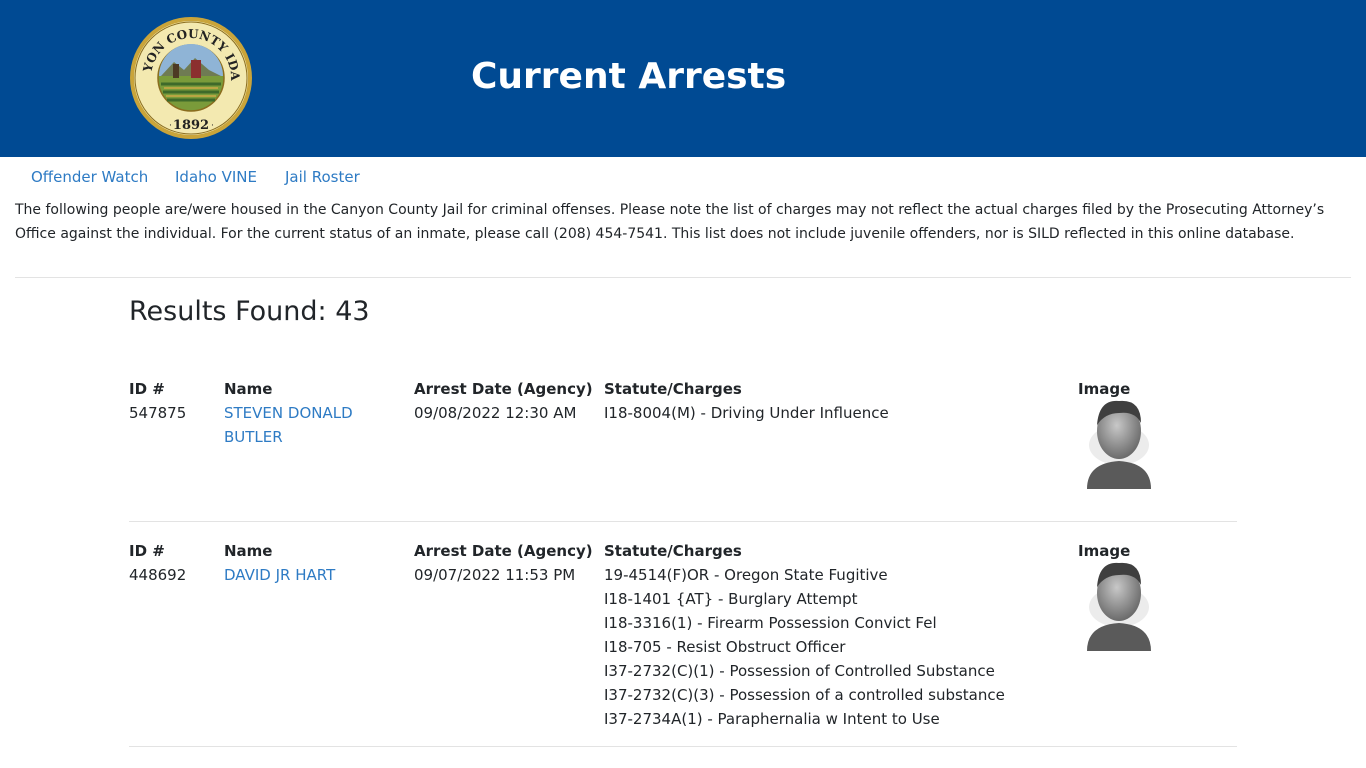  What do you see at coordinates (495, 575) in the screenshot?
I see `arrest-date-value: 09/07/2022 11:53 PM` at bounding box center [495, 575].